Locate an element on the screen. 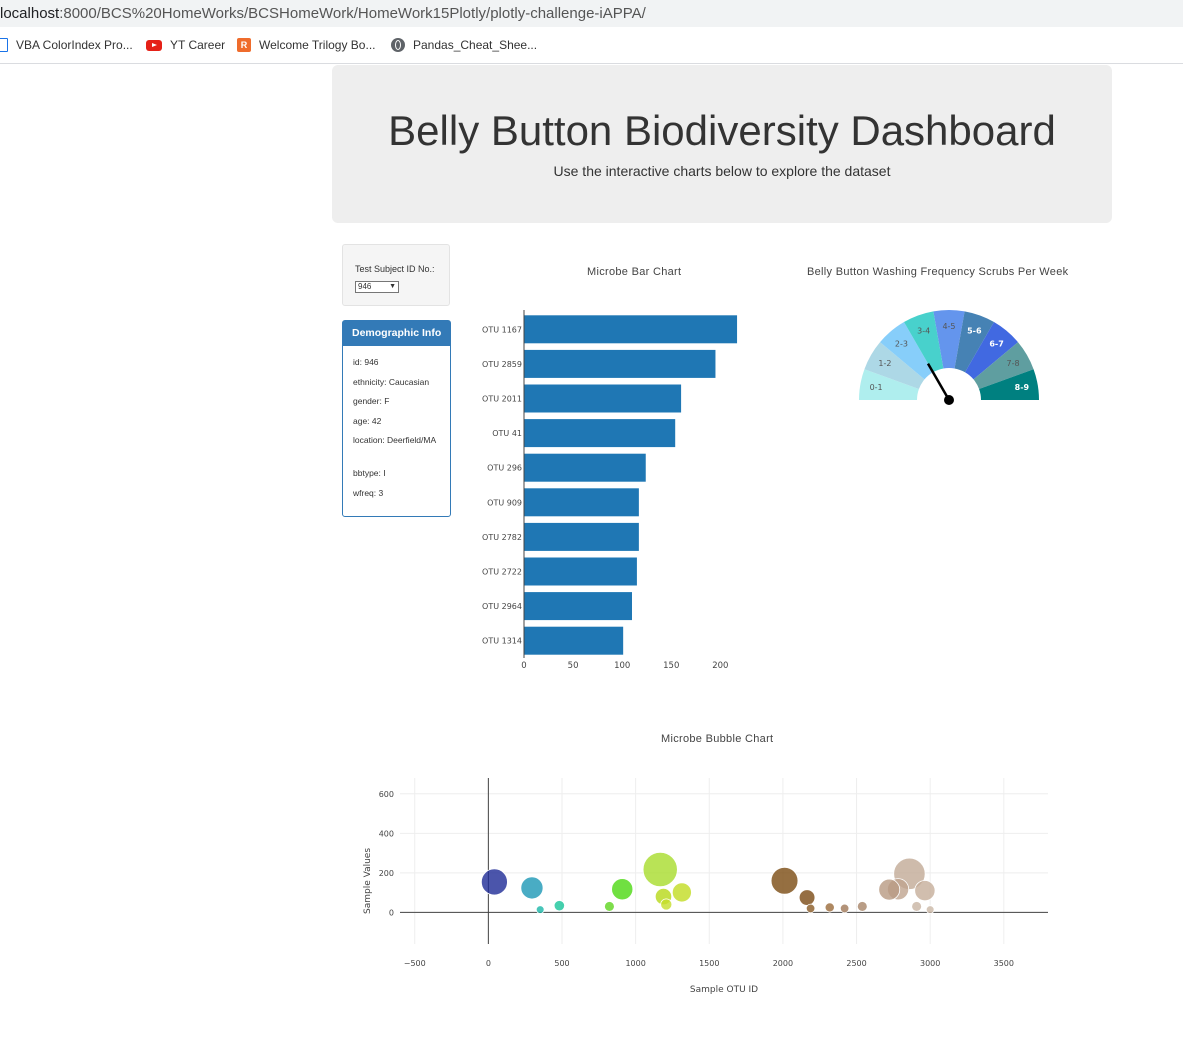  bubble-y-axis-label: Sample Values is located at coordinates (368, 881).